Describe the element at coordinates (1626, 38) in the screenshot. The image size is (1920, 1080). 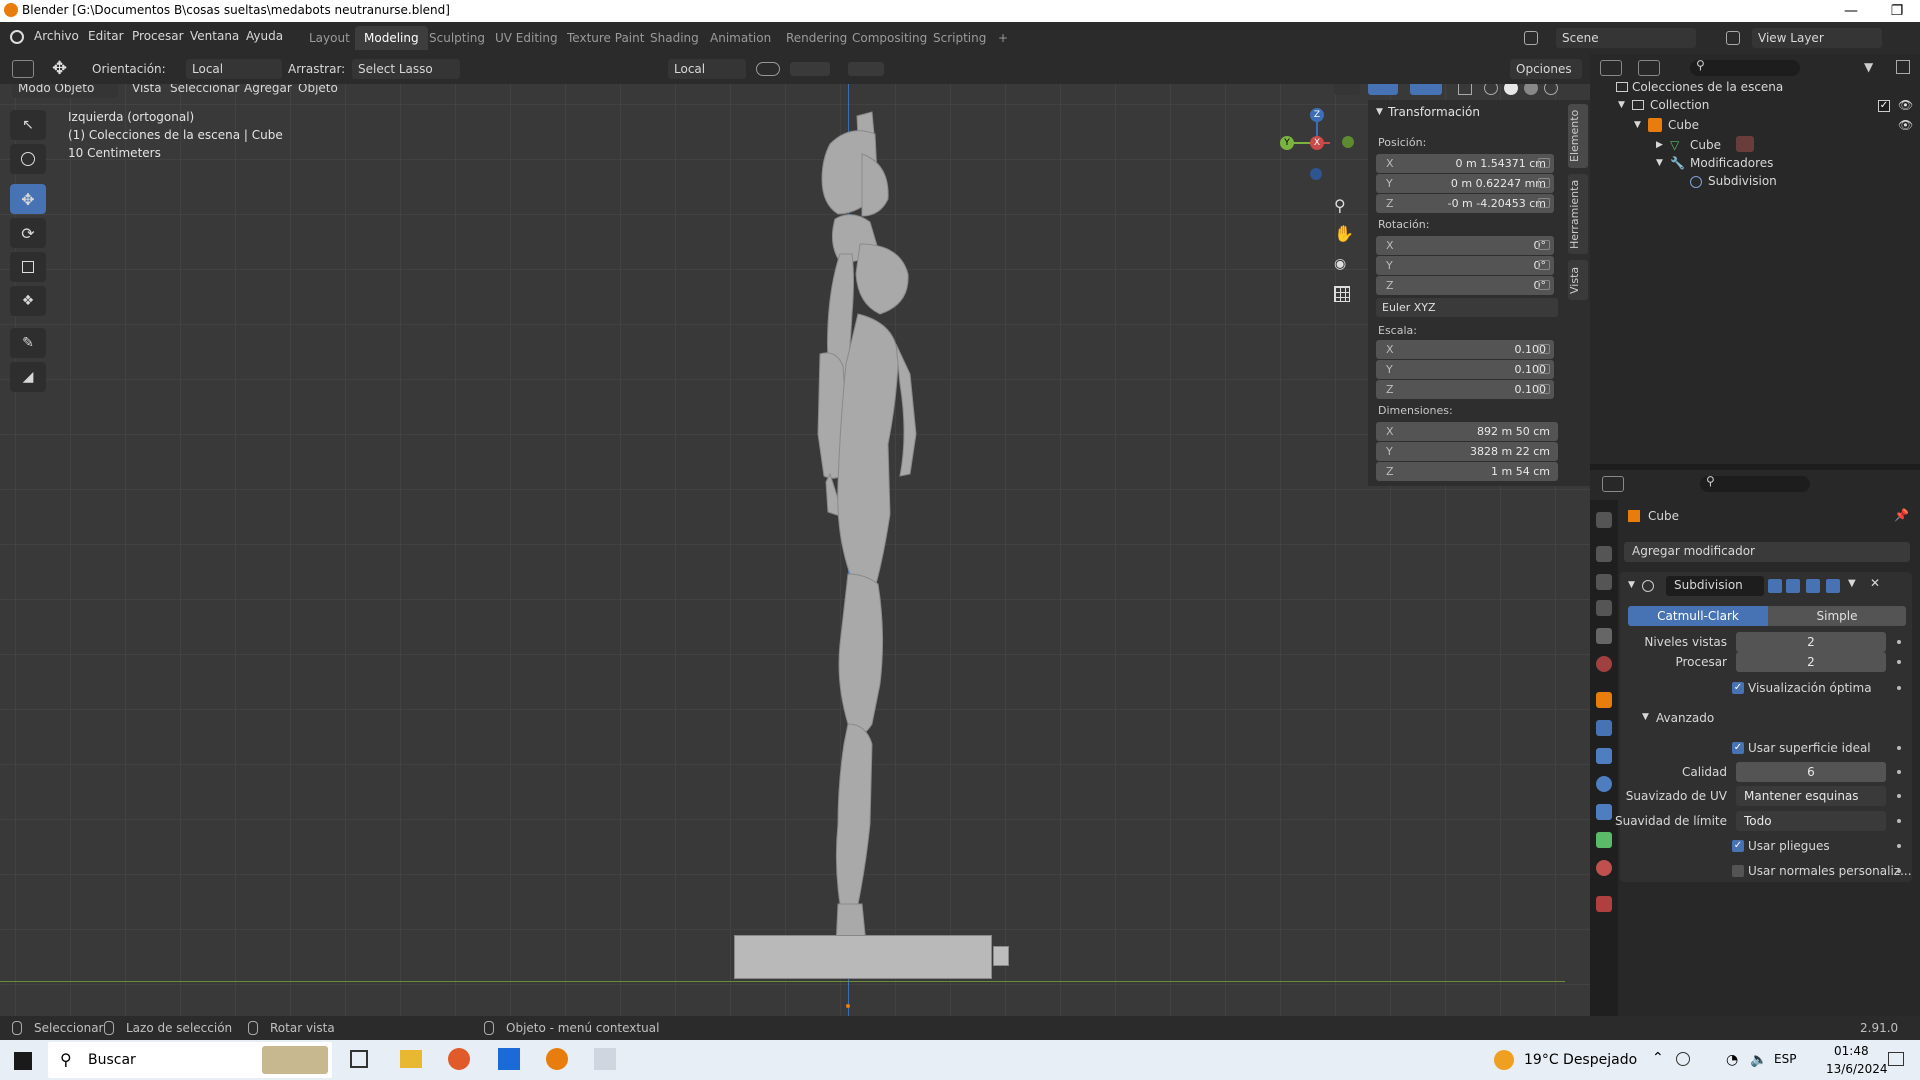
I see `scene-selector: Scene` at that location.